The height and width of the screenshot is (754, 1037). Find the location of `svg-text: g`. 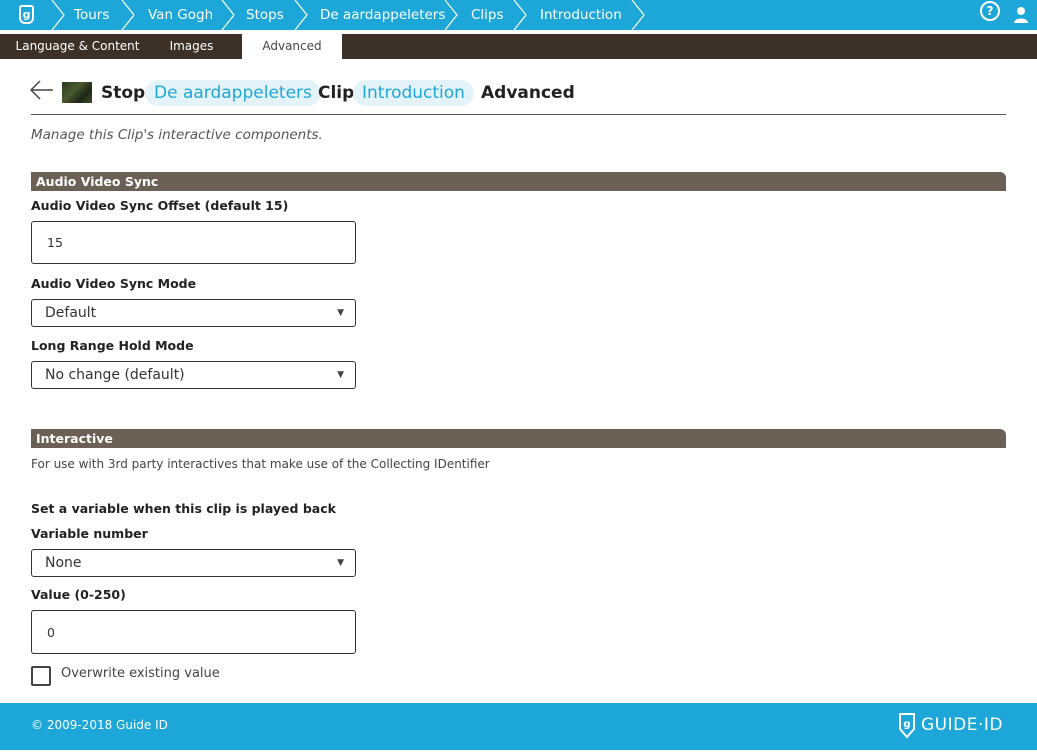

svg-text: g is located at coordinates (906, 724).